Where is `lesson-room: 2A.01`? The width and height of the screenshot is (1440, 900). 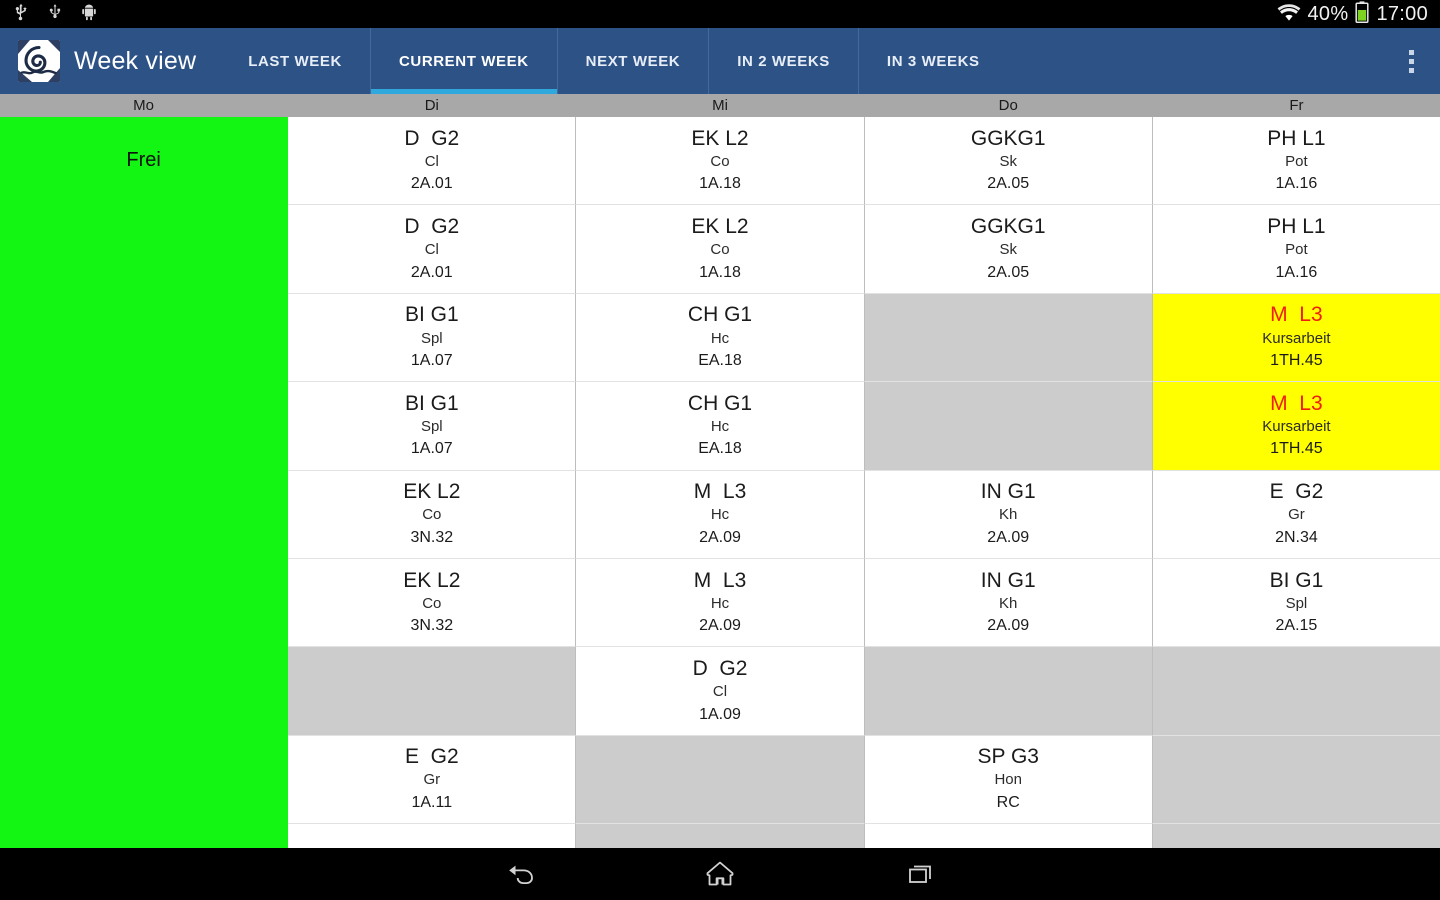
lesson-room: 2A.01 is located at coordinates (431, 184).